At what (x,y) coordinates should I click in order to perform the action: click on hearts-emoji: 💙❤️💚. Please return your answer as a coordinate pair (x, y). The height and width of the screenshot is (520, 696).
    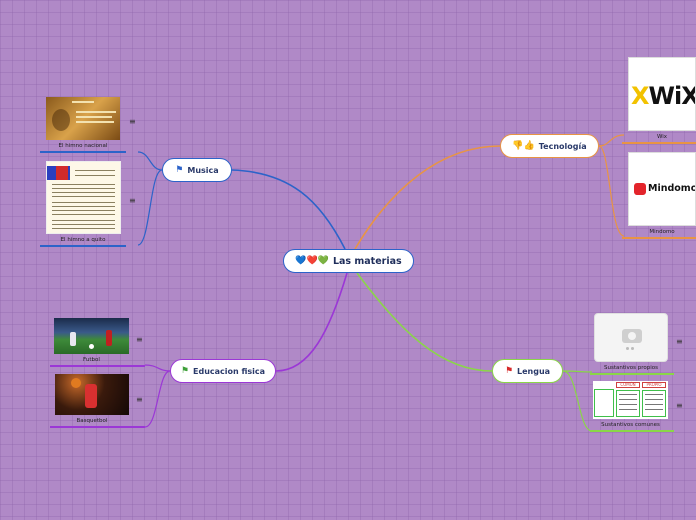
    Looking at the image, I should click on (312, 261).